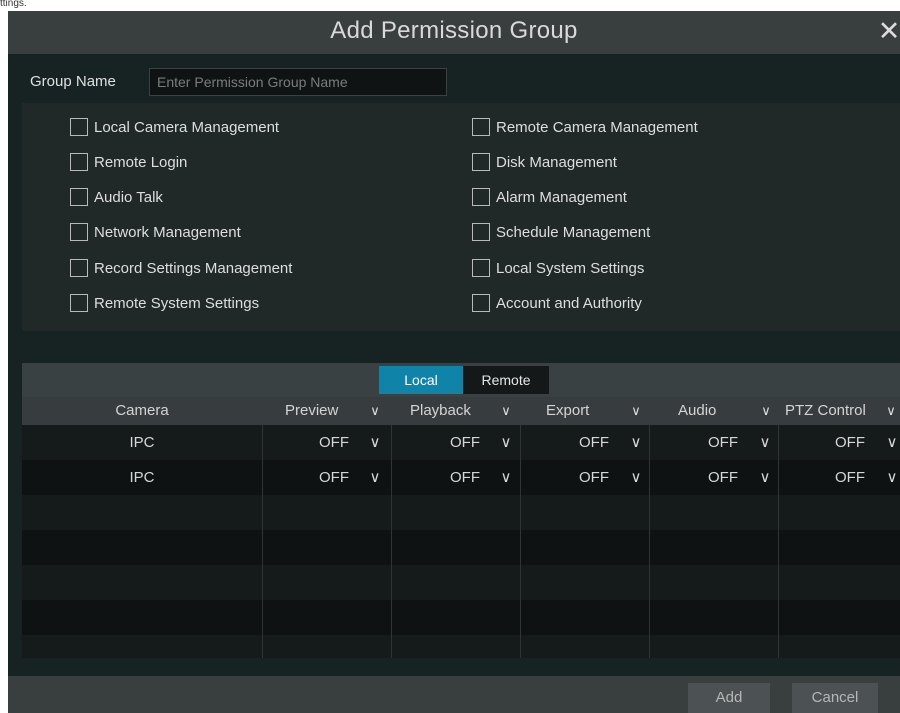 The image size is (900, 713). I want to click on permission-network-management: Network Management, so click(155, 232).